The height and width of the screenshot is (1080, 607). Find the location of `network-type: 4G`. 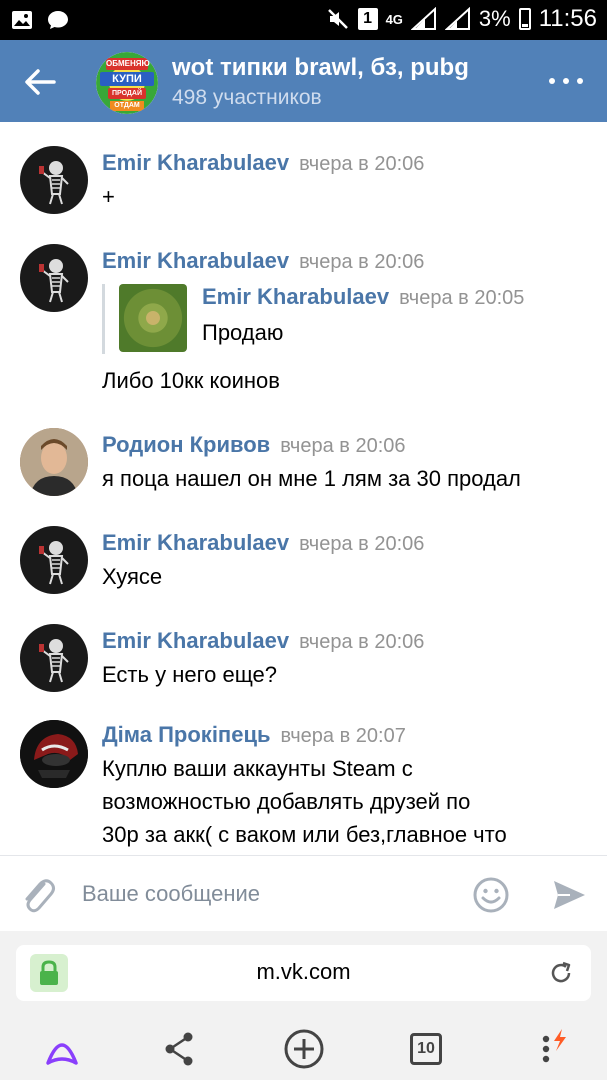

network-type: 4G is located at coordinates (394, 19).